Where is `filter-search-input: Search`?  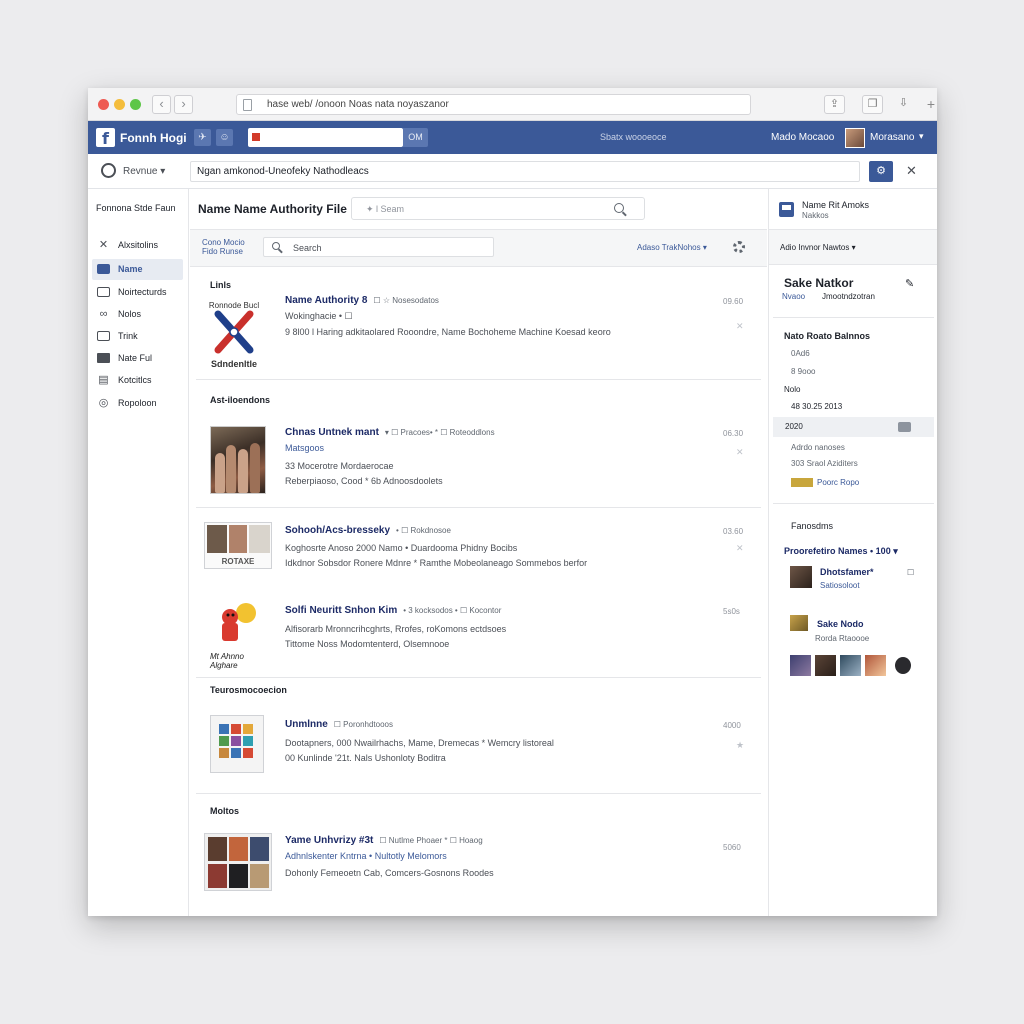 filter-search-input: Search is located at coordinates (378, 247).